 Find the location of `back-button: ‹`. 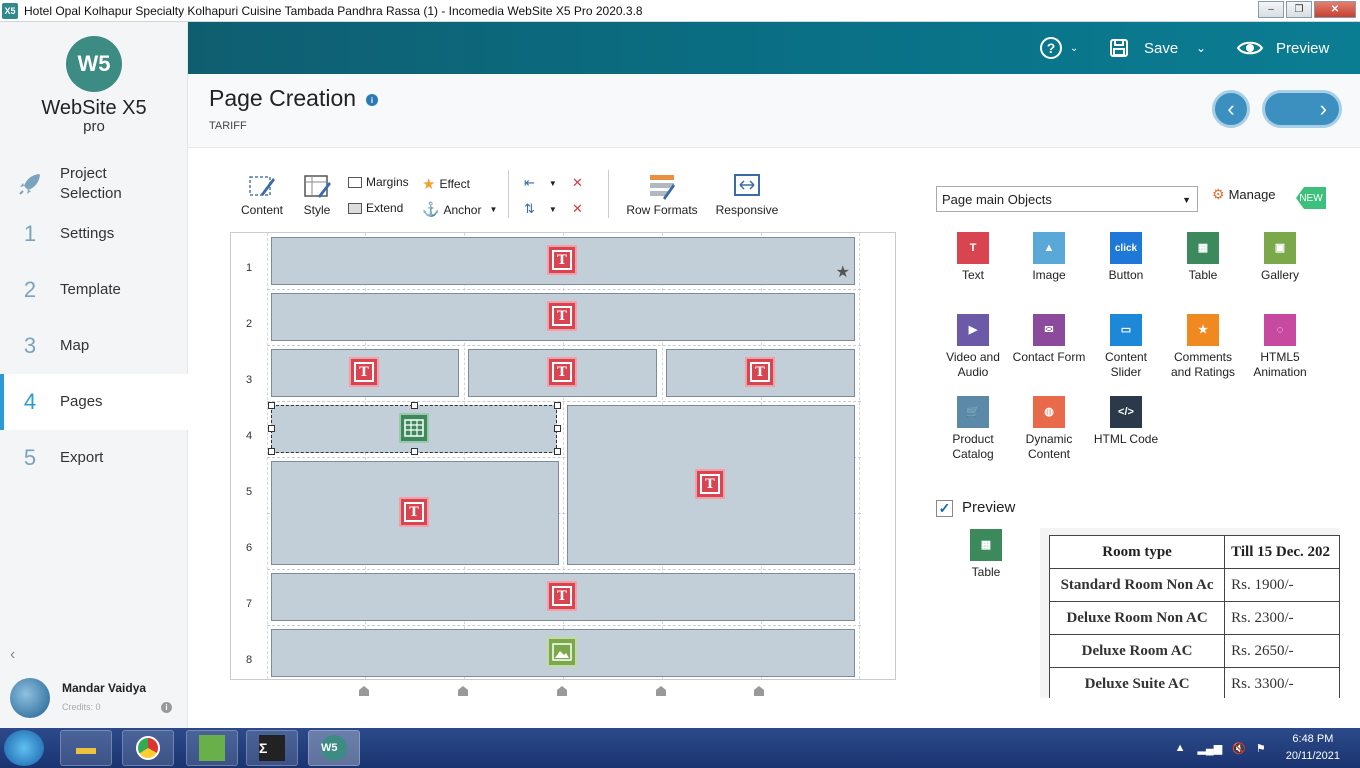

back-button: ‹ is located at coordinates (1231, 109).